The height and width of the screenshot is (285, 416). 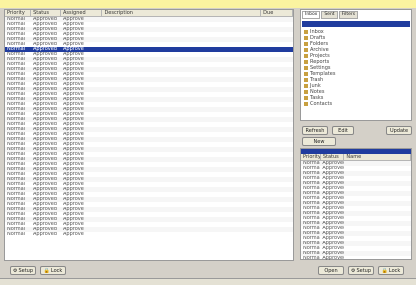 What do you see at coordinates (312, 258) in the screenshot?
I see `list-cell: Normal` at bounding box center [312, 258].